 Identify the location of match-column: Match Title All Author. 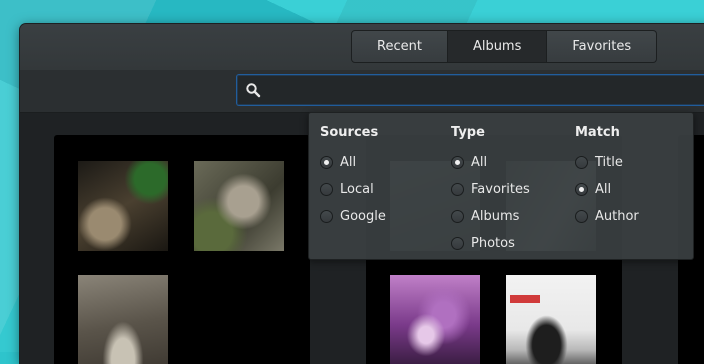
(607, 177).